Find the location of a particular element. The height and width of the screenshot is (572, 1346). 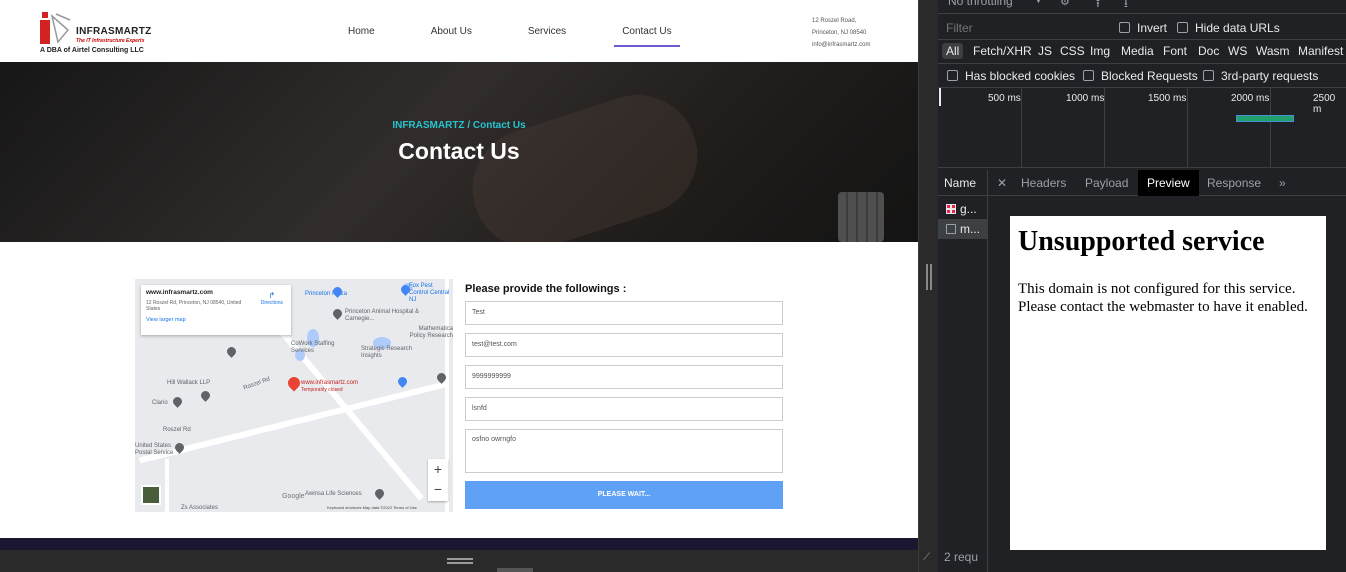

horizontal-resize-bar is located at coordinates (469, 561).